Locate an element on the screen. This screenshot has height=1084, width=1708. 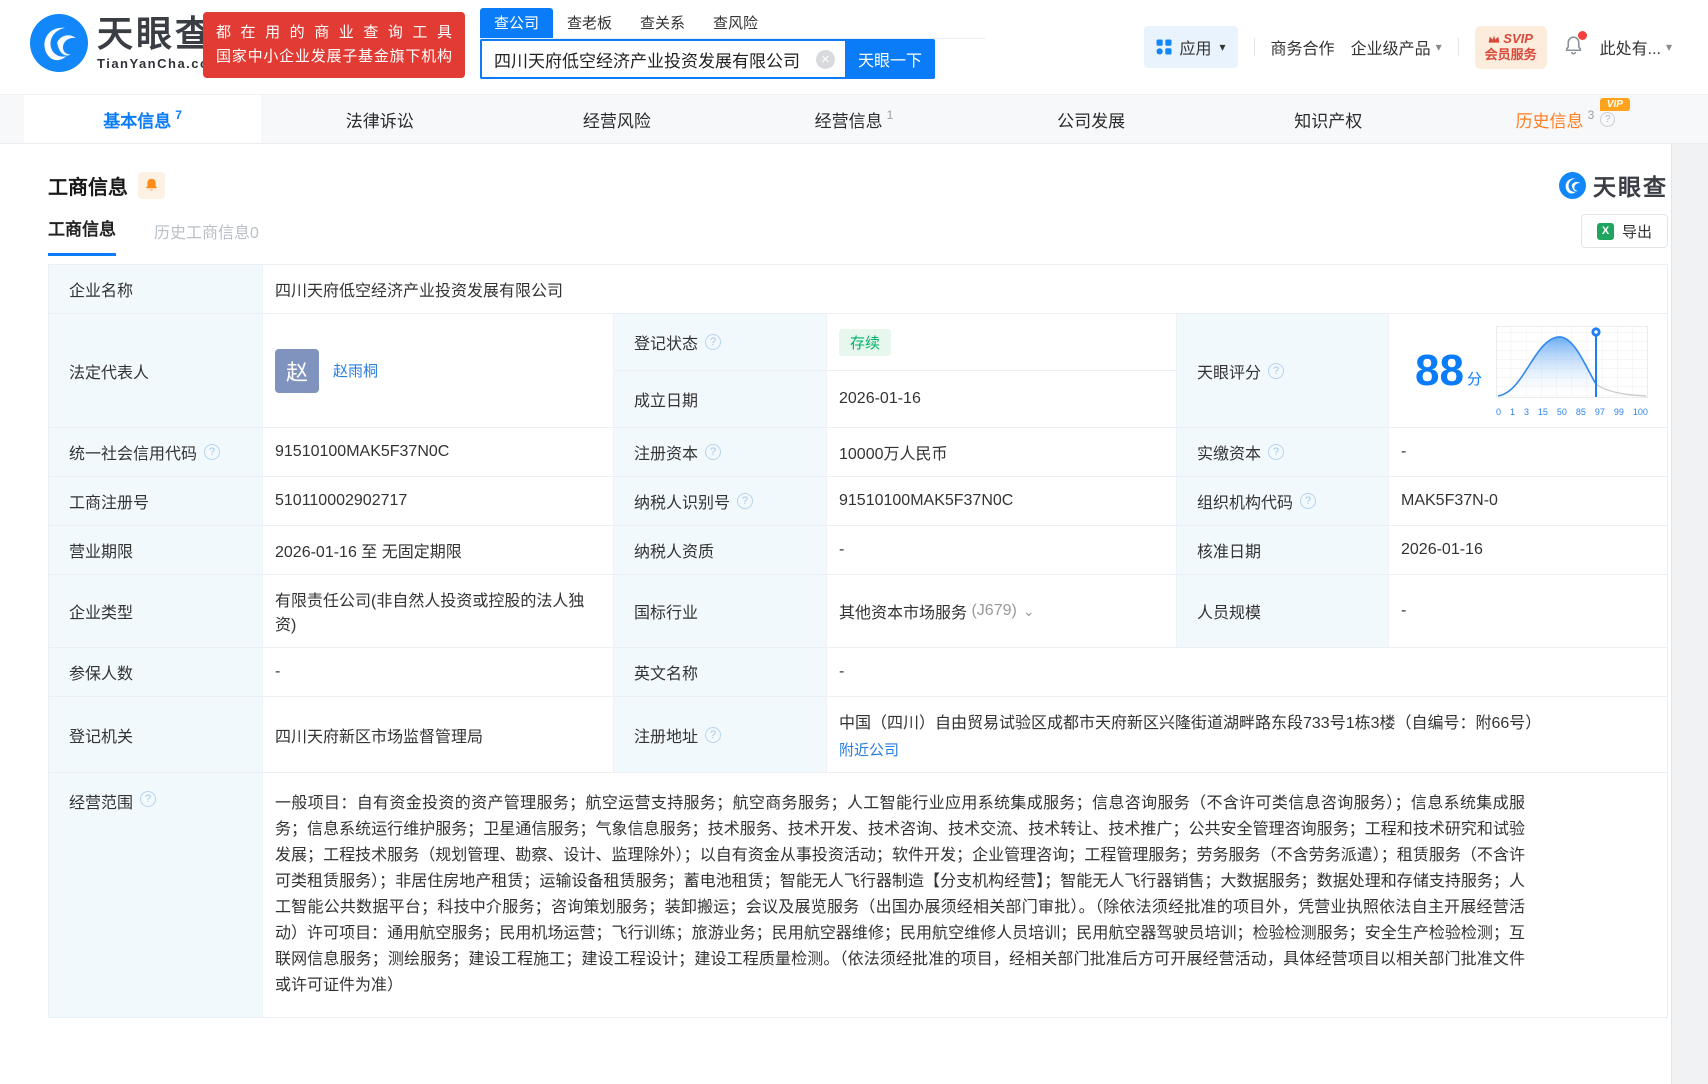
insured-label: 参保人数 is located at coordinates (156, 672).